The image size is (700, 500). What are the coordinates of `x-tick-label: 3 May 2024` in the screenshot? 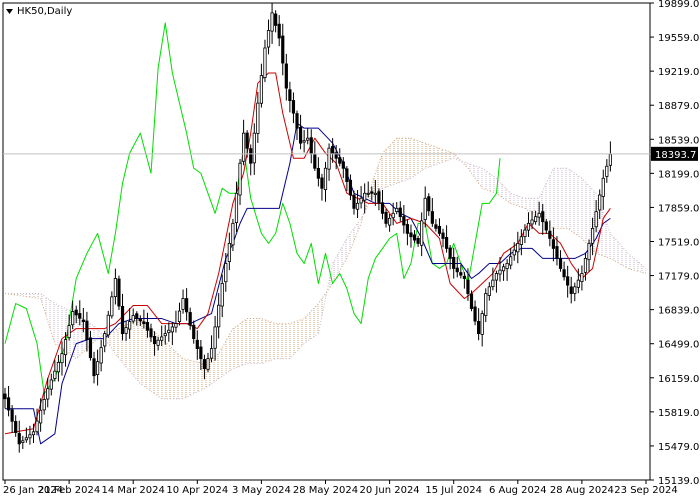 It's located at (261, 490).